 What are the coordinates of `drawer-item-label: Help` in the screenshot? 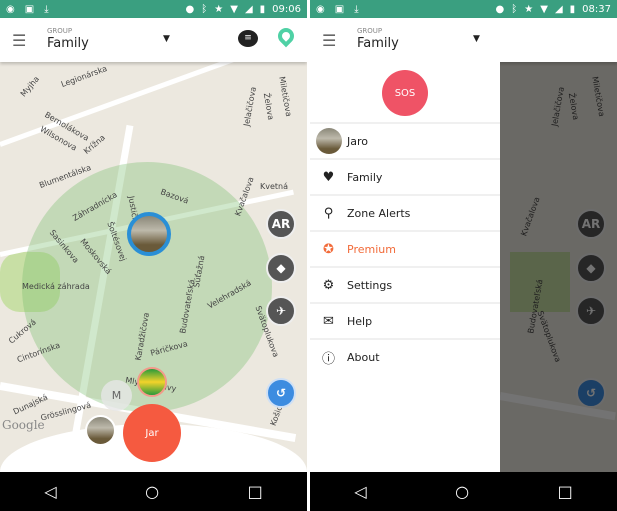 It's located at (360, 321).